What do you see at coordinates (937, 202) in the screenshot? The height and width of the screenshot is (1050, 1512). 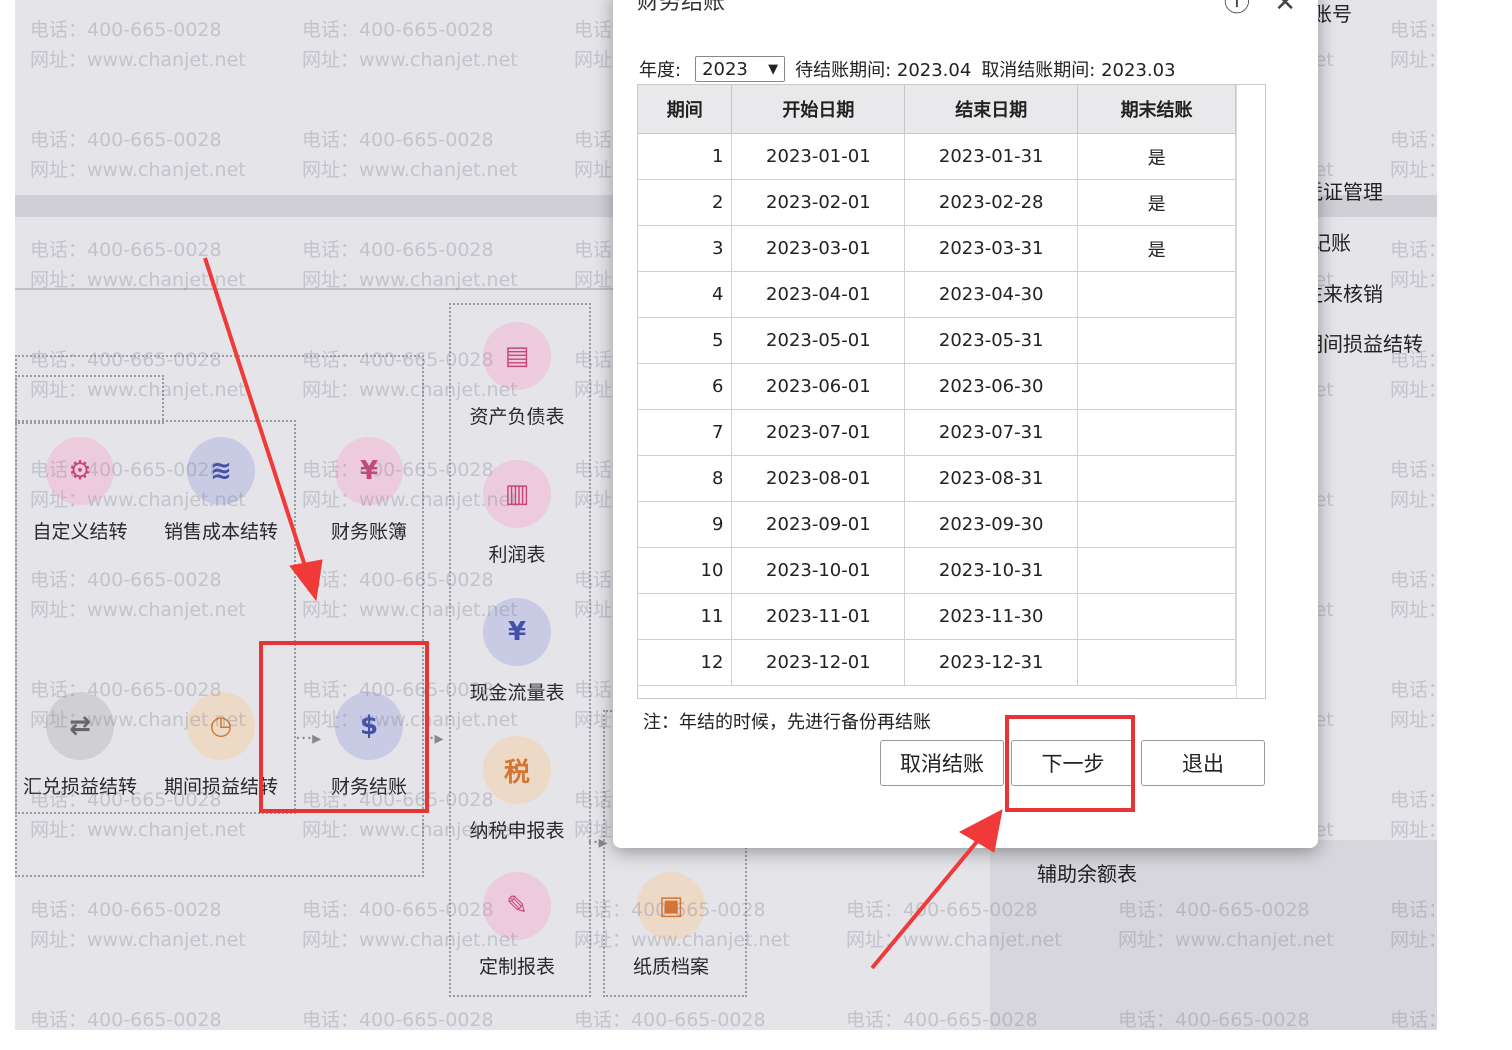 I see `table-row: 2 2023-02-01 2023-02-28 是` at bounding box center [937, 202].